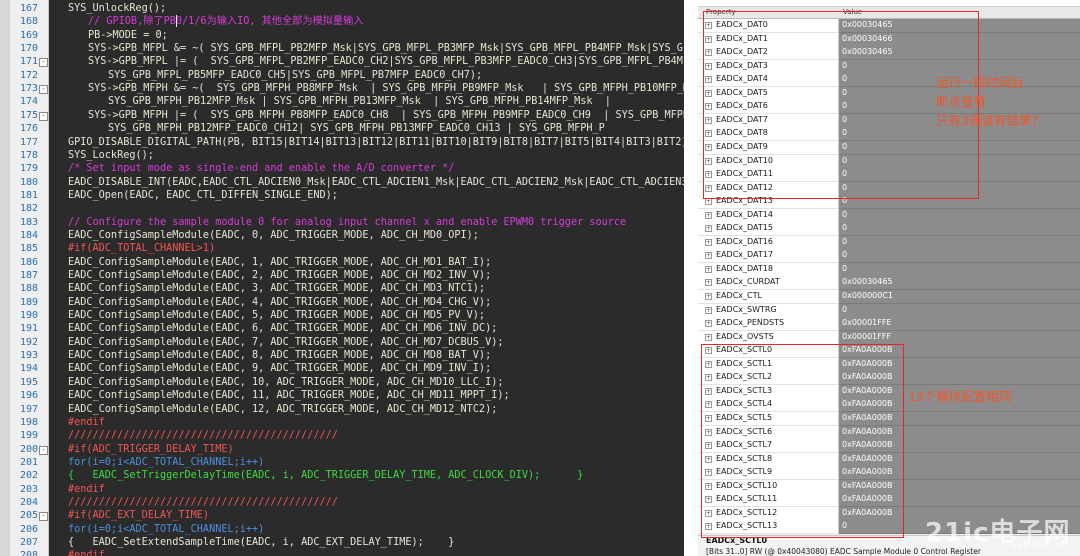 The image size is (1080, 556). I want to click on register-value: 0, so click(845, 309).